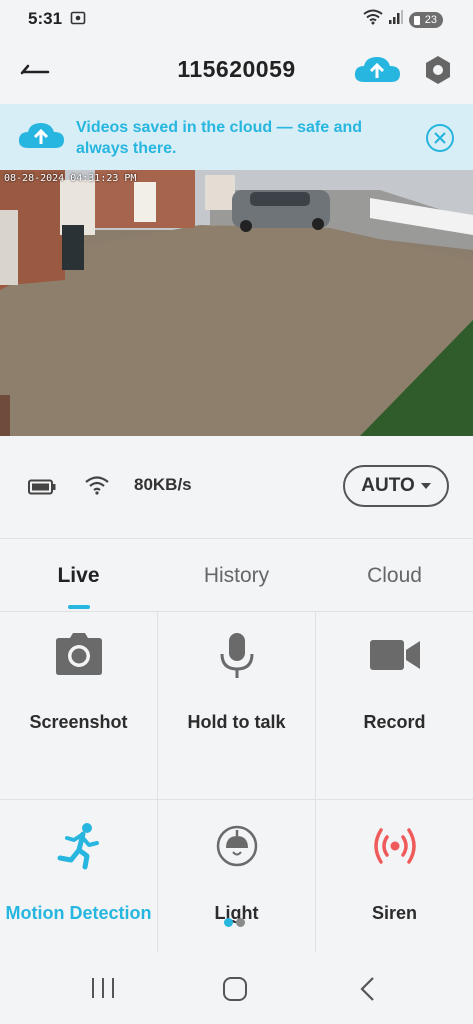 Image resolution: width=473 pixels, height=1024 pixels. Describe the element at coordinates (373, 19) in the screenshot. I see `wifi-status-icon` at that location.